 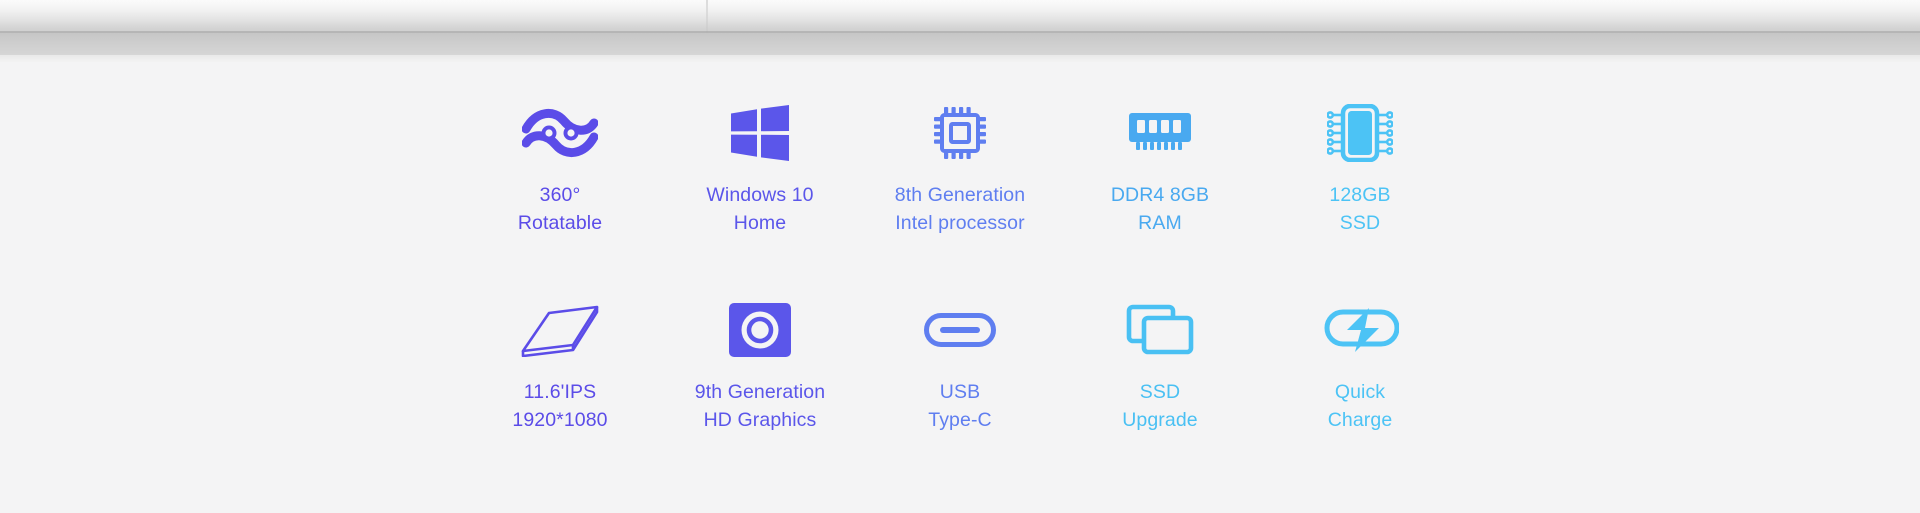 I want to click on banner-lower-band, so click(x=960, y=44).